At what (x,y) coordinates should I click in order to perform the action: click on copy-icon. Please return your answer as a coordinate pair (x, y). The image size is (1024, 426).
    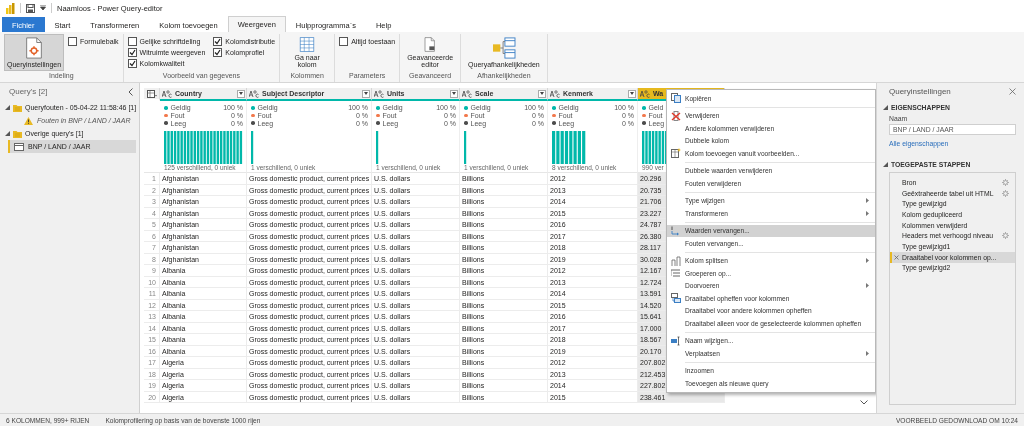
    Looking at the image, I should click on (676, 98).